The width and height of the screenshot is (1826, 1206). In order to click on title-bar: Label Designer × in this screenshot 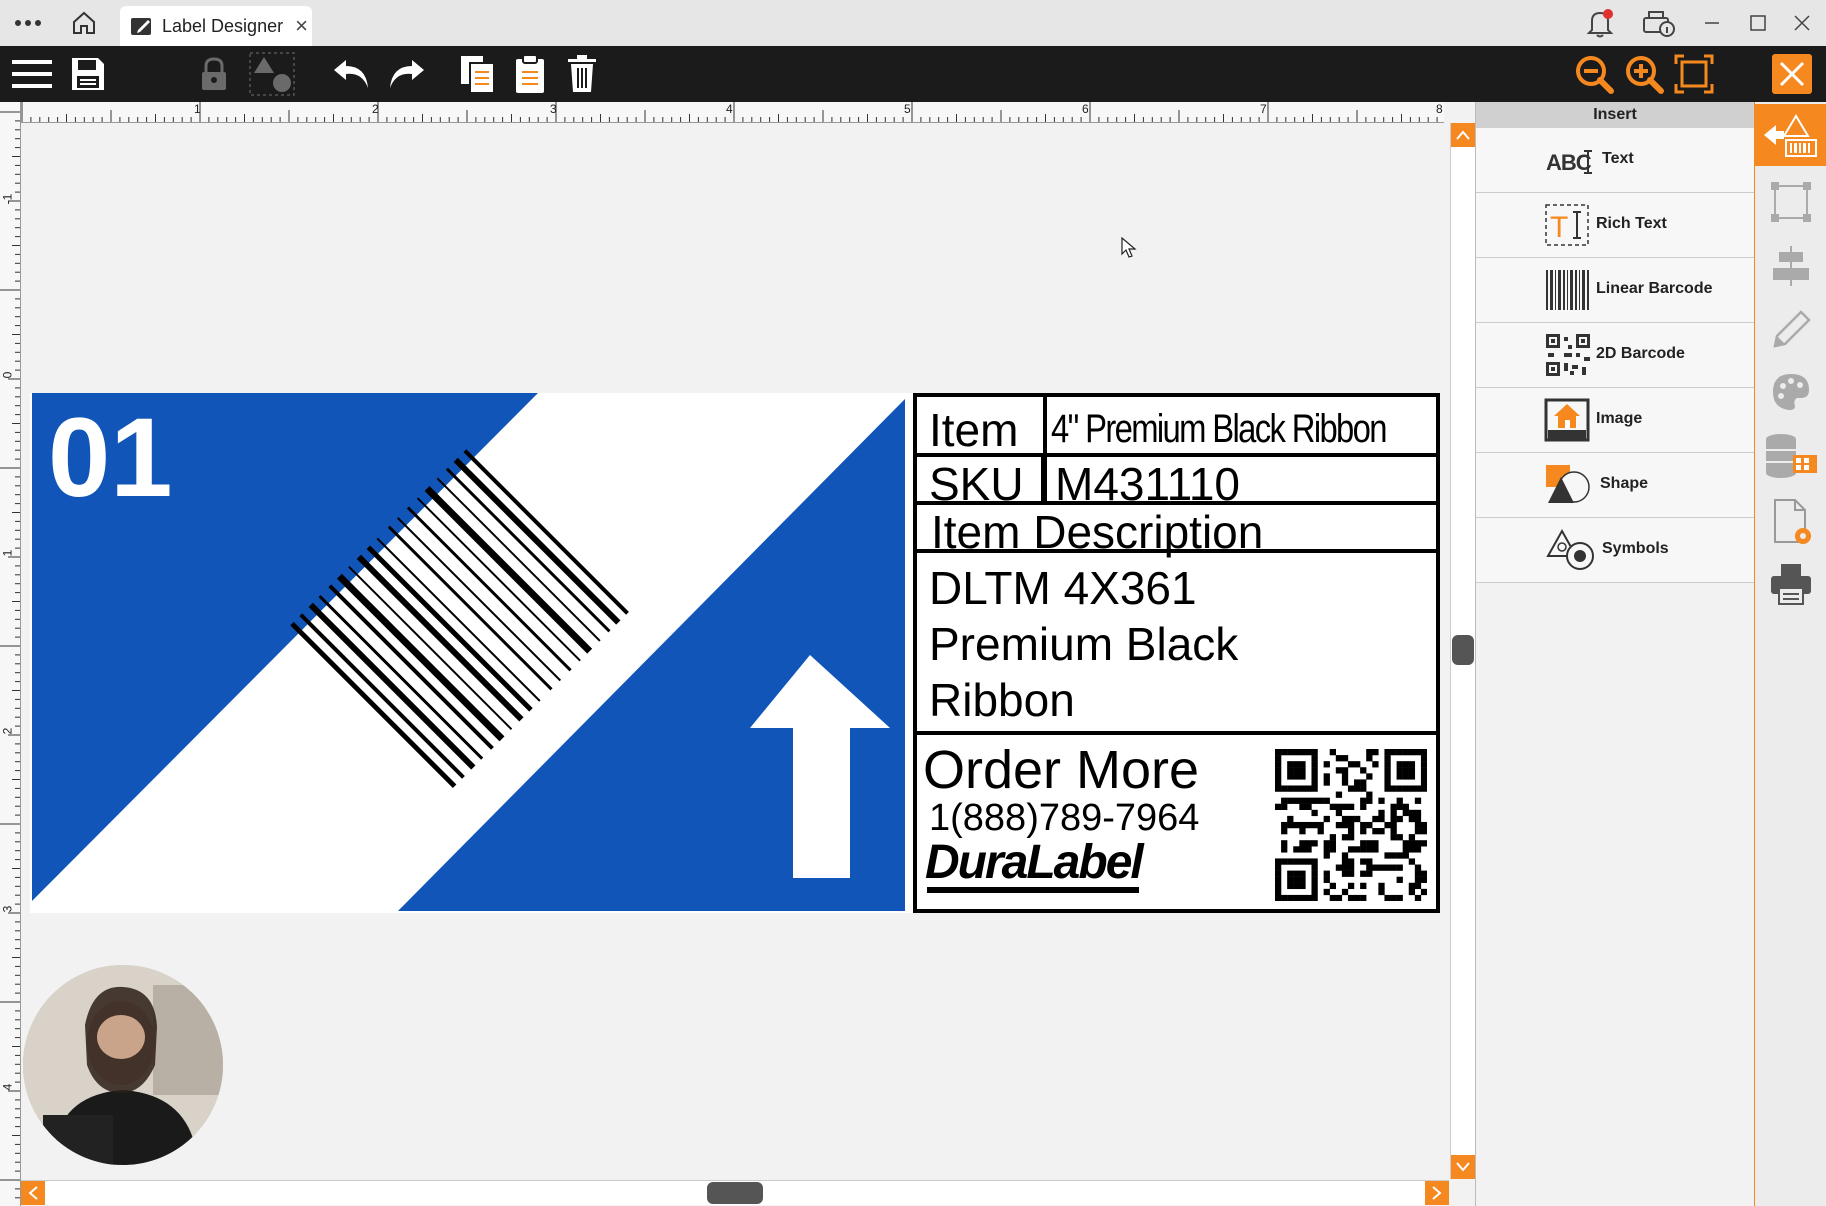, I will do `click(913, 23)`.